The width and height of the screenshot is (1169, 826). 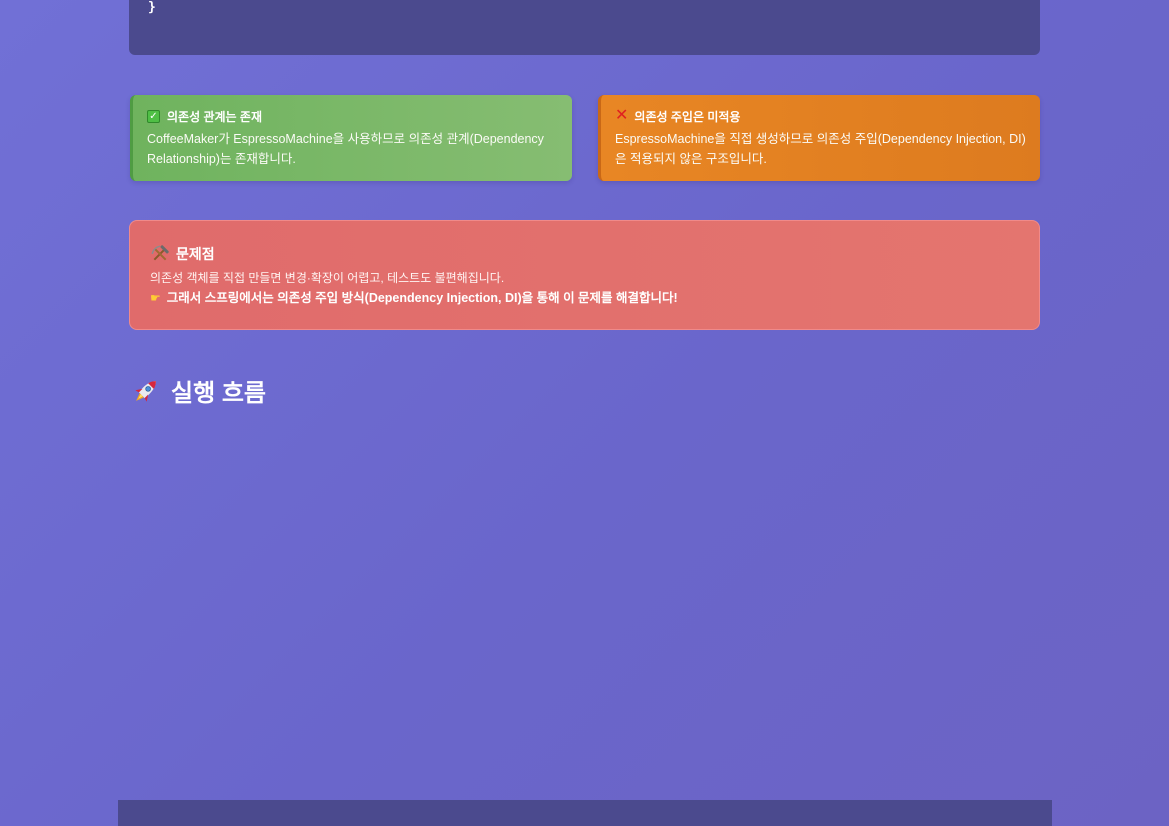 What do you see at coordinates (584, 27) in the screenshot?
I see `code-block: }` at bounding box center [584, 27].